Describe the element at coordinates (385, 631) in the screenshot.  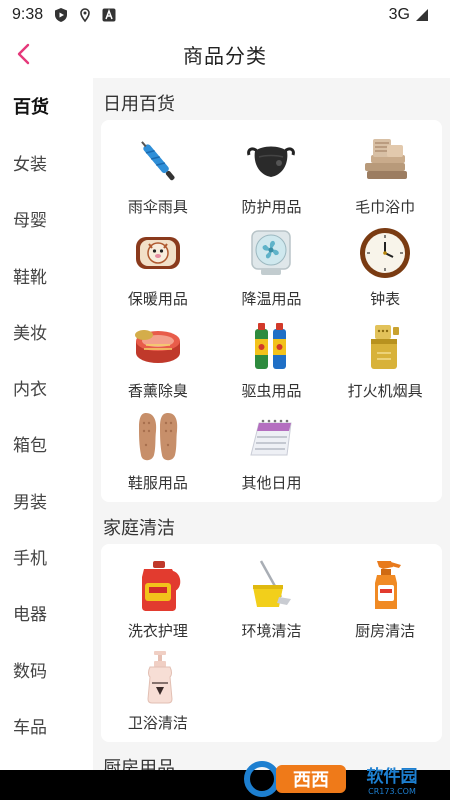
I see `category-item-label: 厨房清洁` at that location.